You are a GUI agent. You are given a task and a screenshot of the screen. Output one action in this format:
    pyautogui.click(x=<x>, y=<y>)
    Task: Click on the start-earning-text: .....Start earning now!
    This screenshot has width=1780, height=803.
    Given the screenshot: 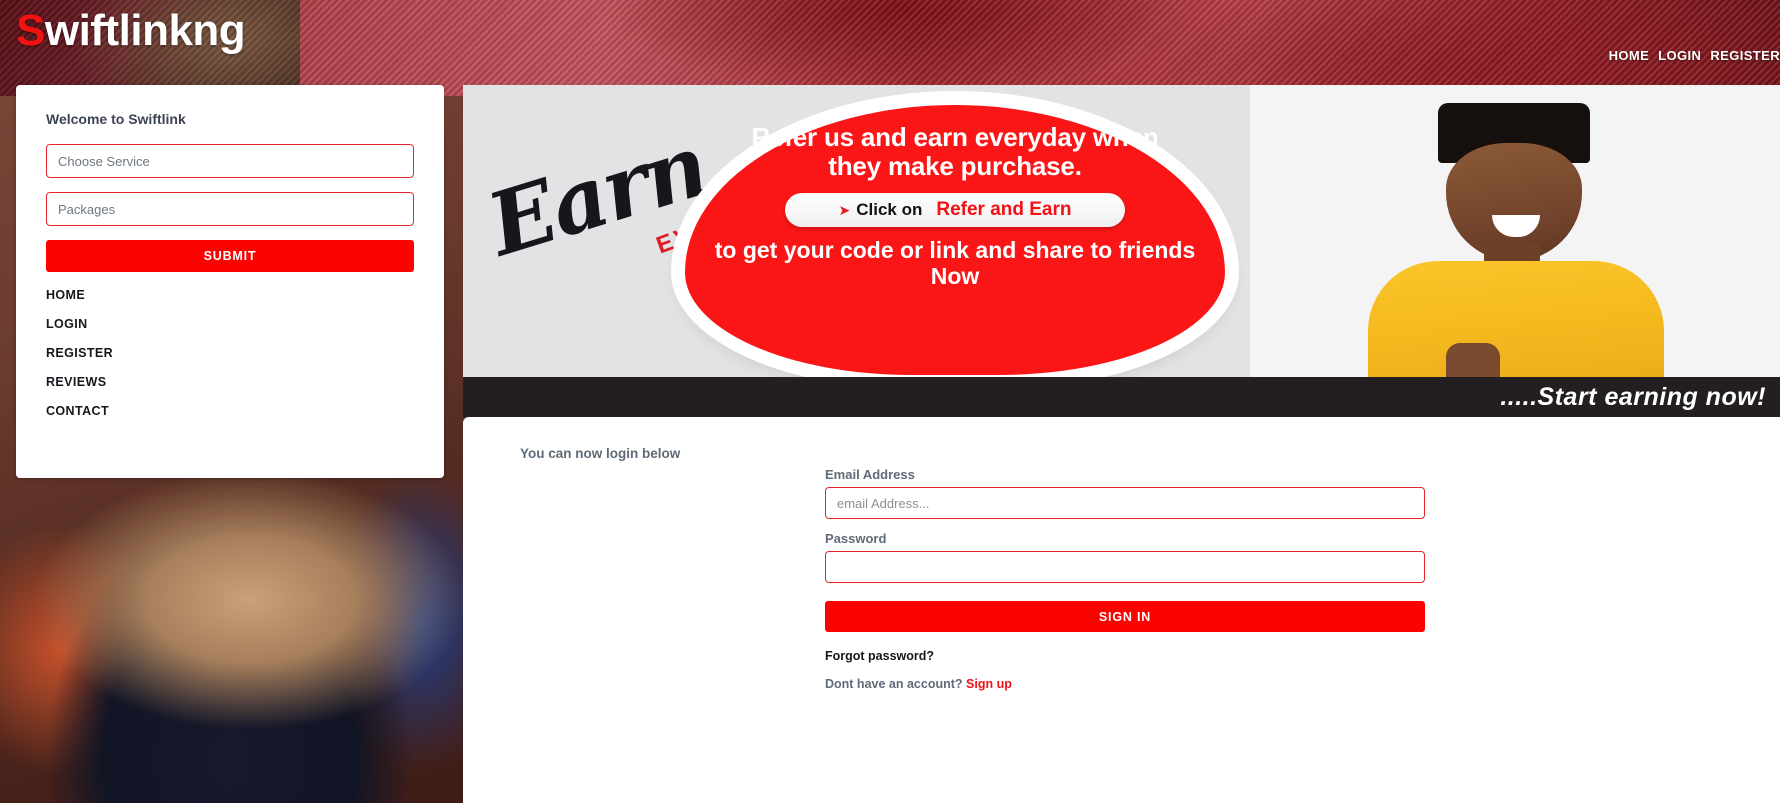 What is the action you would take?
    pyautogui.click(x=1633, y=396)
    